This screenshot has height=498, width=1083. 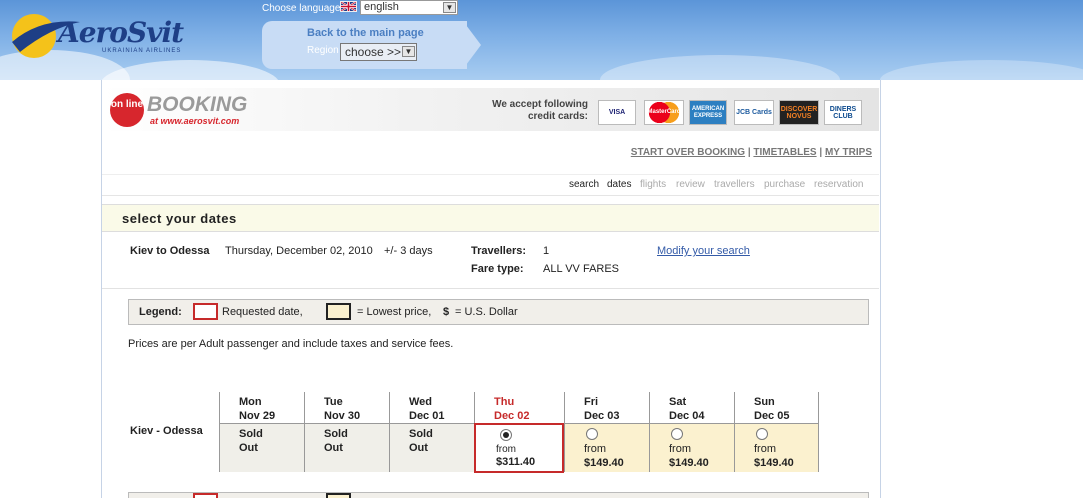 What do you see at coordinates (691, 407) in the screenshot?
I see `day-header: Sat Dec 04` at bounding box center [691, 407].